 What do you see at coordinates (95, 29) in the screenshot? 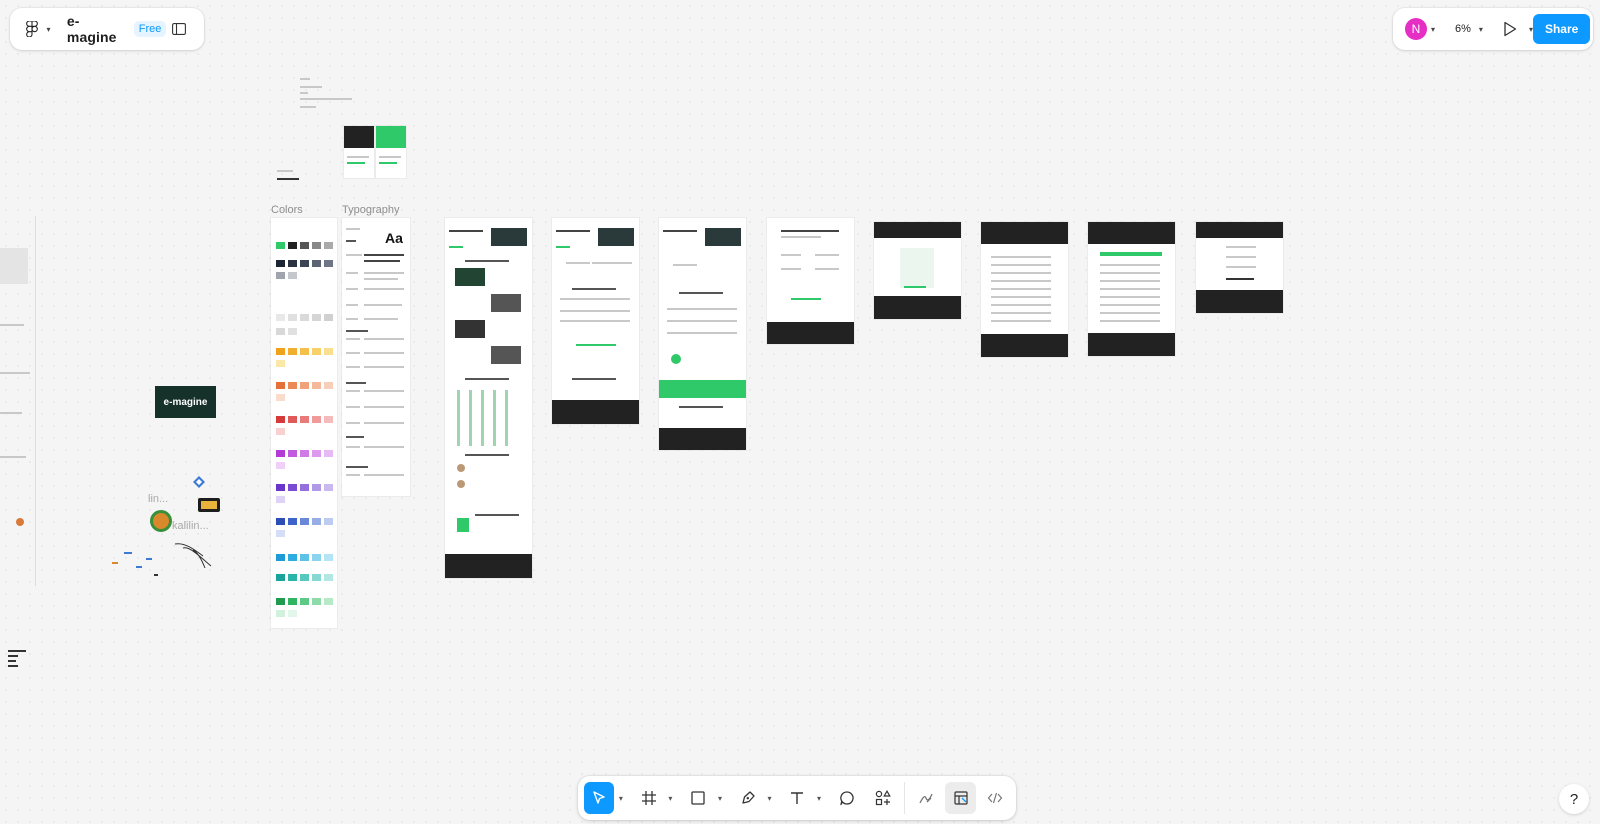
I see `file-title: e-magine` at bounding box center [95, 29].